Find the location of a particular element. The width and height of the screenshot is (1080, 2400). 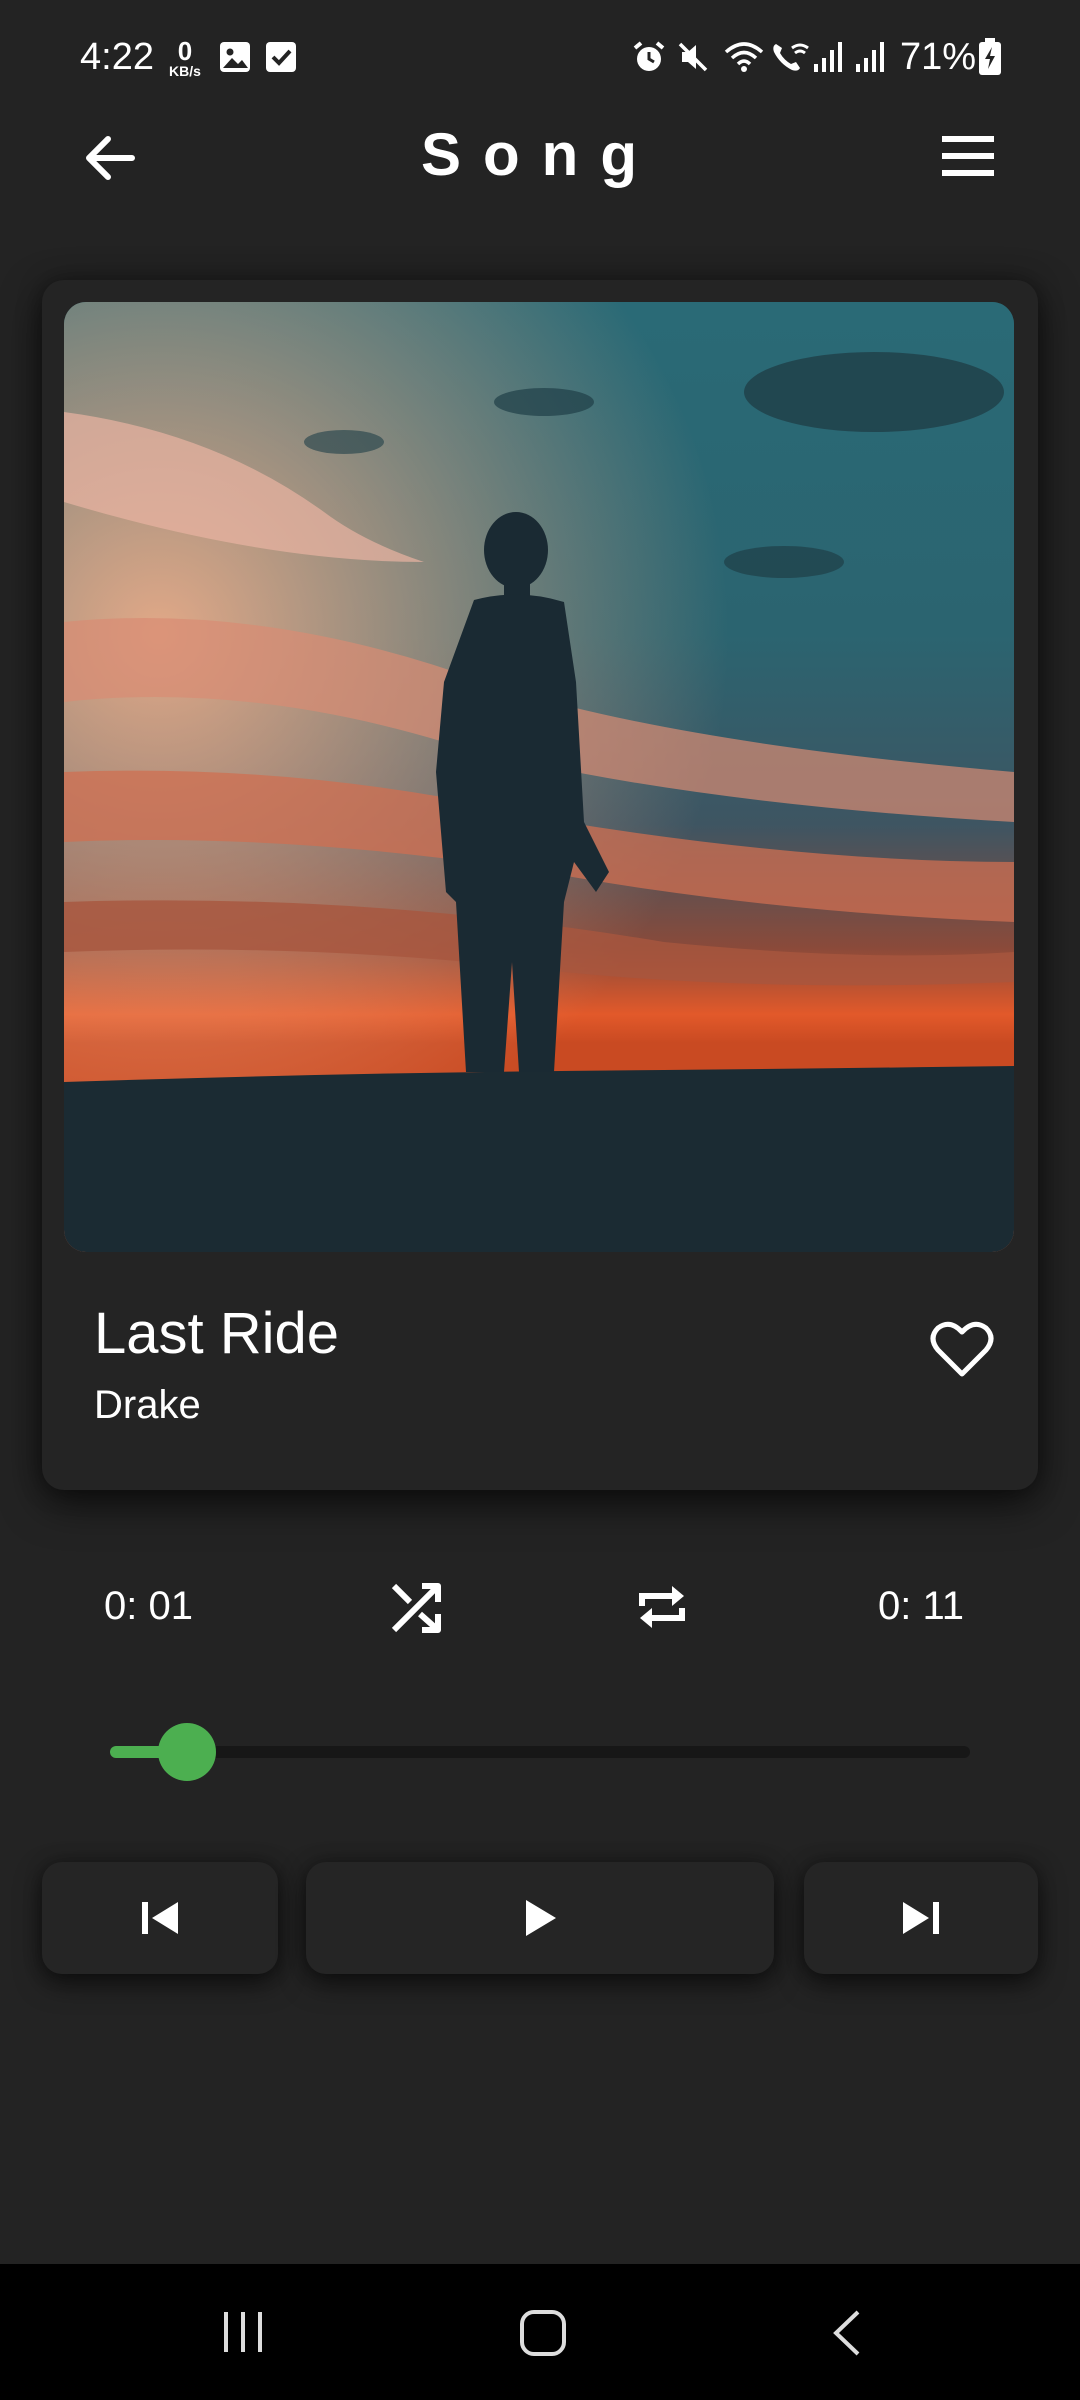

hamburger-menu-icon is located at coordinates (968, 156).